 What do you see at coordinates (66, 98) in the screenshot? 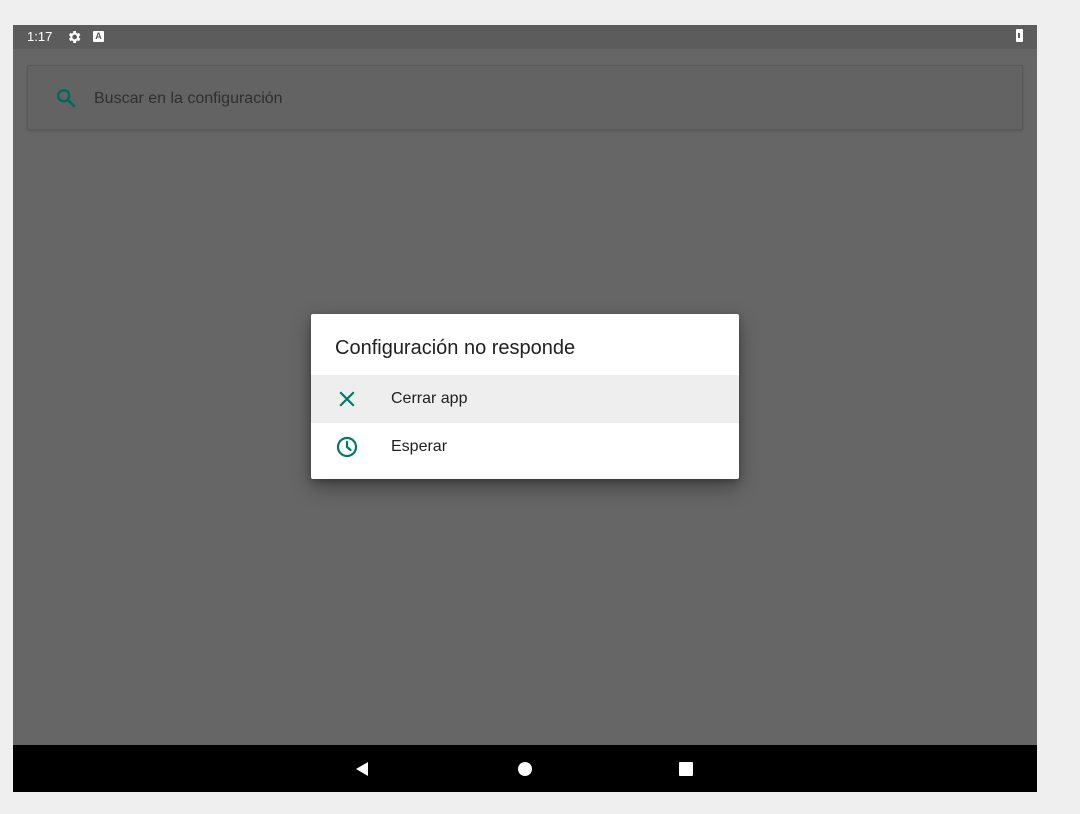
I see `search-icon` at bounding box center [66, 98].